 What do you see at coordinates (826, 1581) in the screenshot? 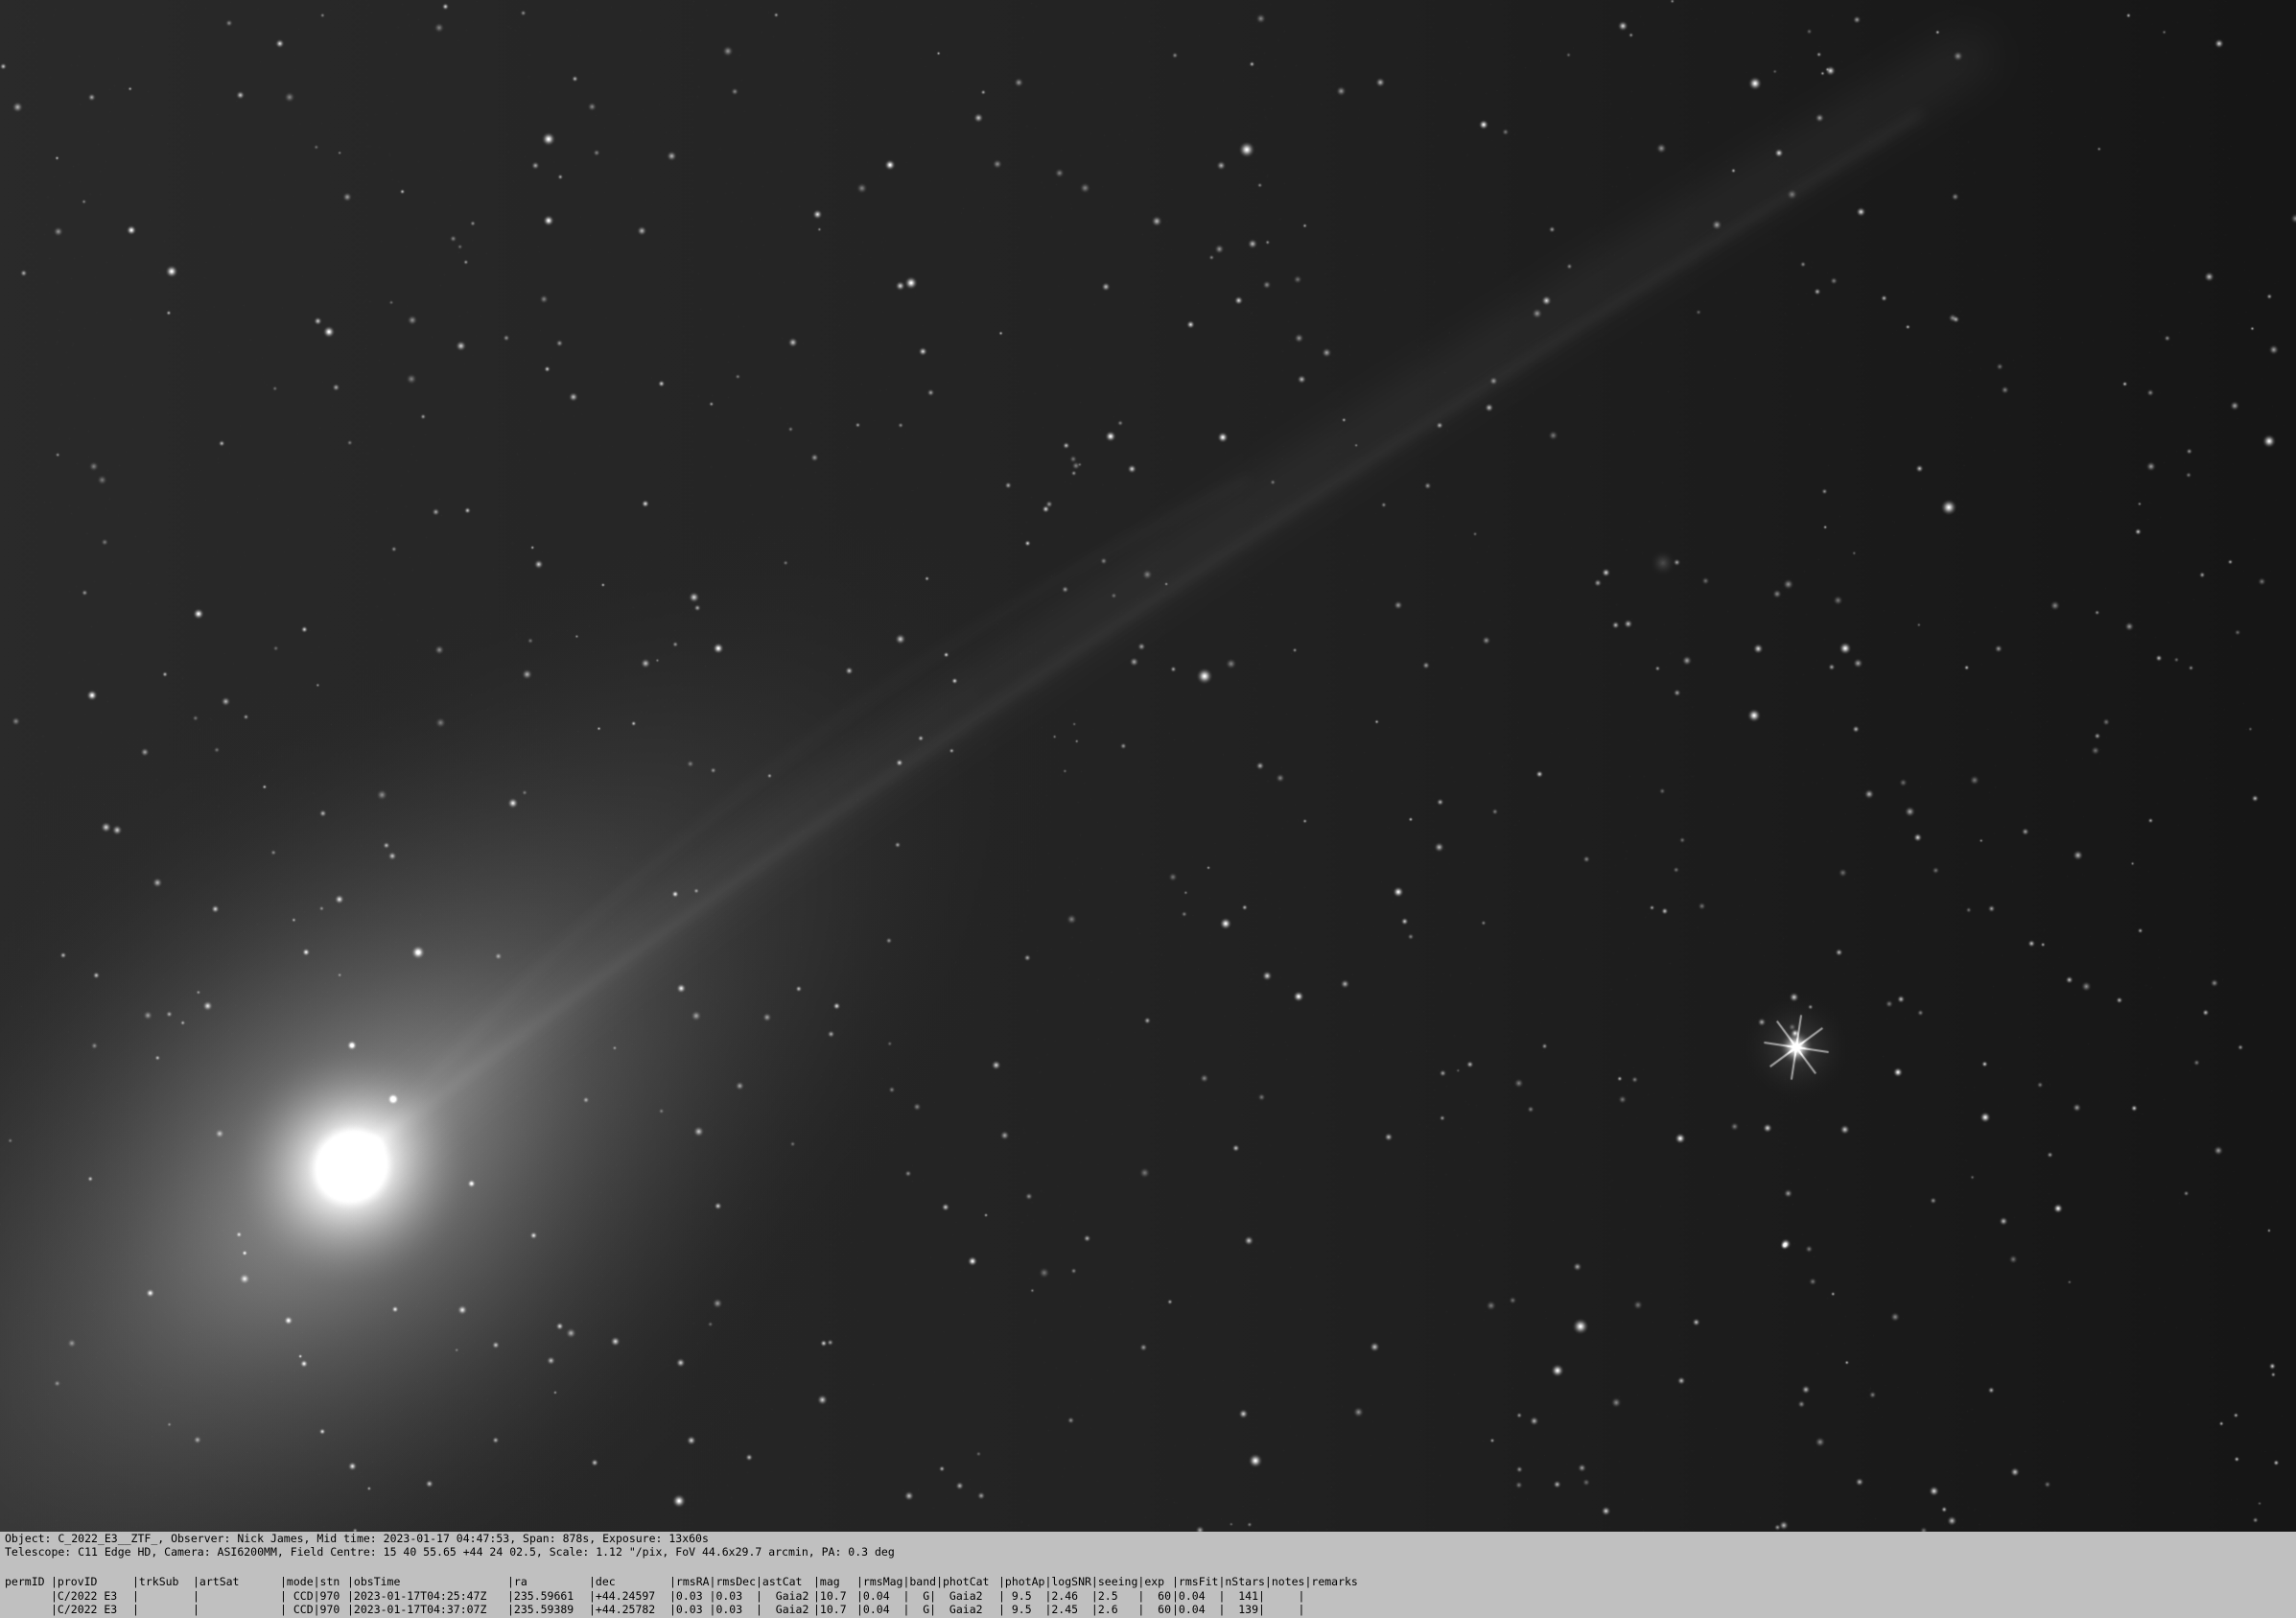
I see `header-cell: |mag` at bounding box center [826, 1581].